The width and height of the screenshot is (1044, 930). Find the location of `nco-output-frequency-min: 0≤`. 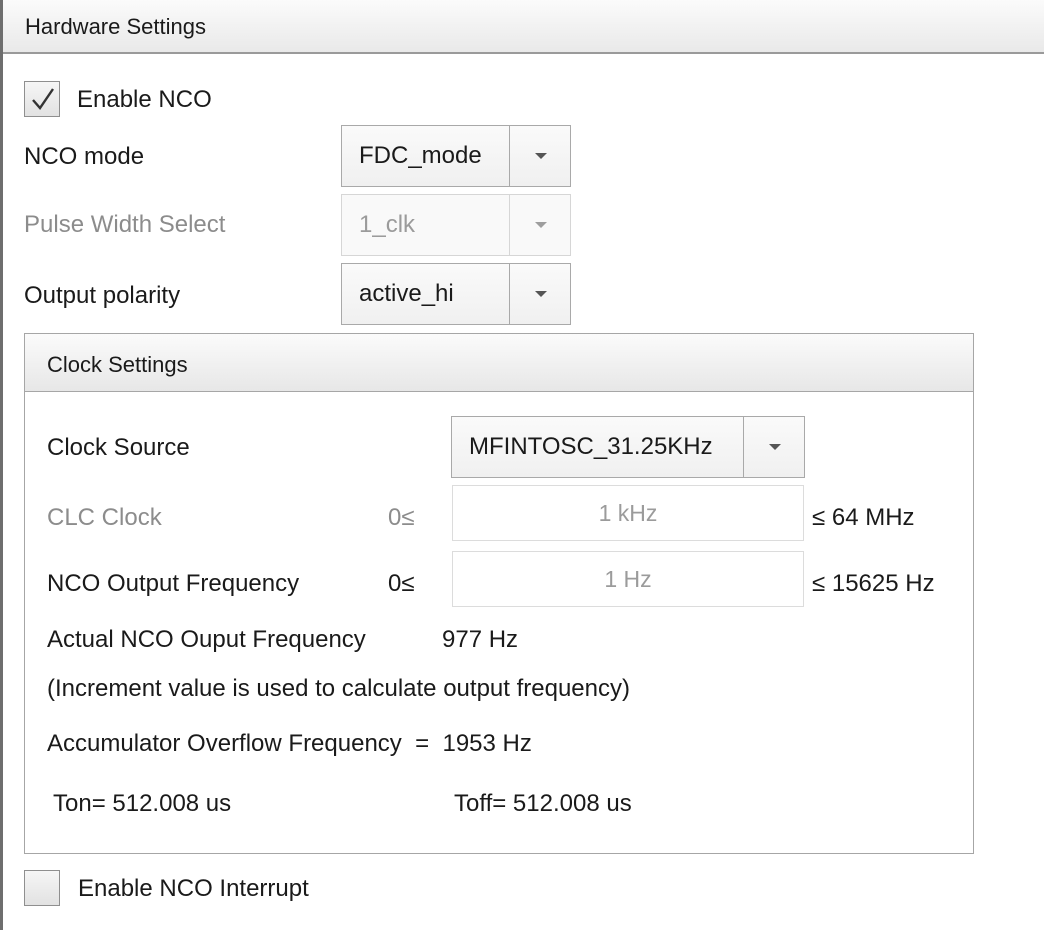

nco-output-frequency-min: 0≤ is located at coordinates (401, 583).